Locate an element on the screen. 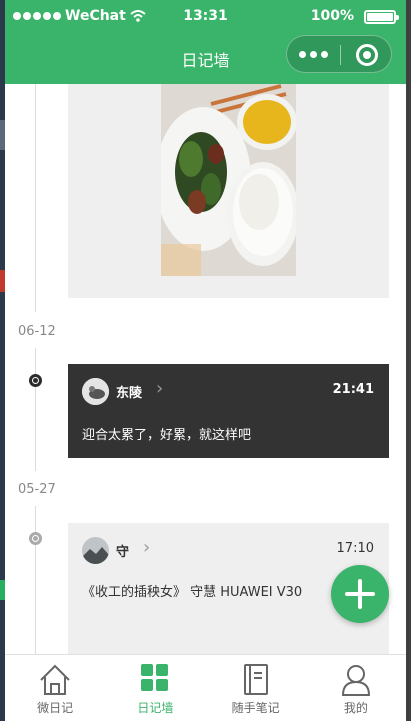  add-entry-button is located at coordinates (360, 594).